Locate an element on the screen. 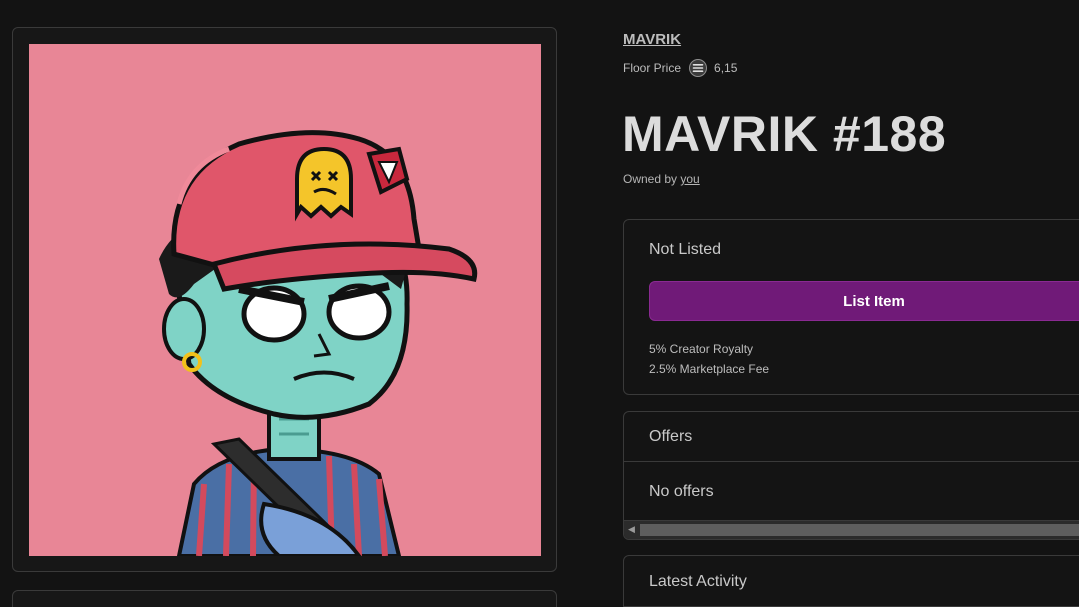 The image size is (1079, 607). floor-price-value: 6,15 is located at coordinates (726, 68).